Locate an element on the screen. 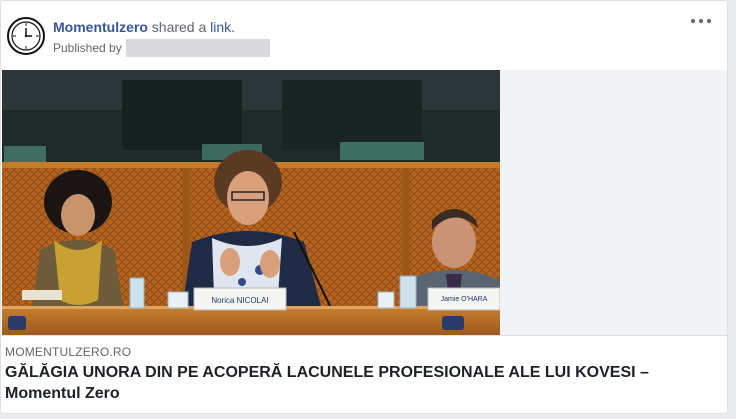  post-attribution: Momentulzero shared a link. is located at coordinates (144, 27).